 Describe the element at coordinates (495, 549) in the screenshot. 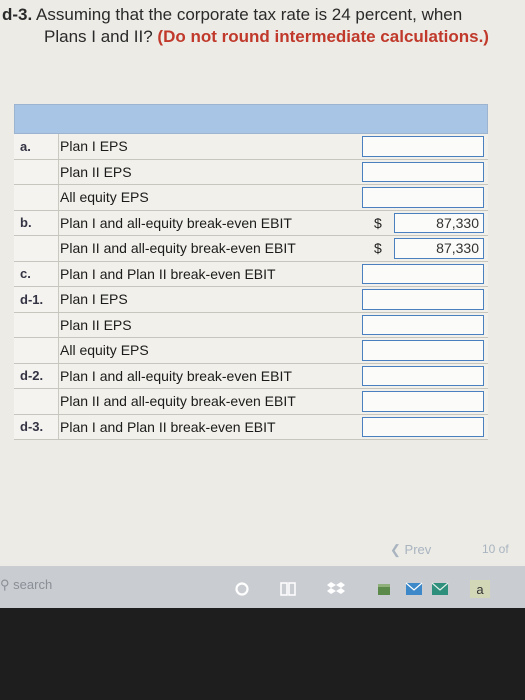

I see `page-indicator: 10 of` at that location.